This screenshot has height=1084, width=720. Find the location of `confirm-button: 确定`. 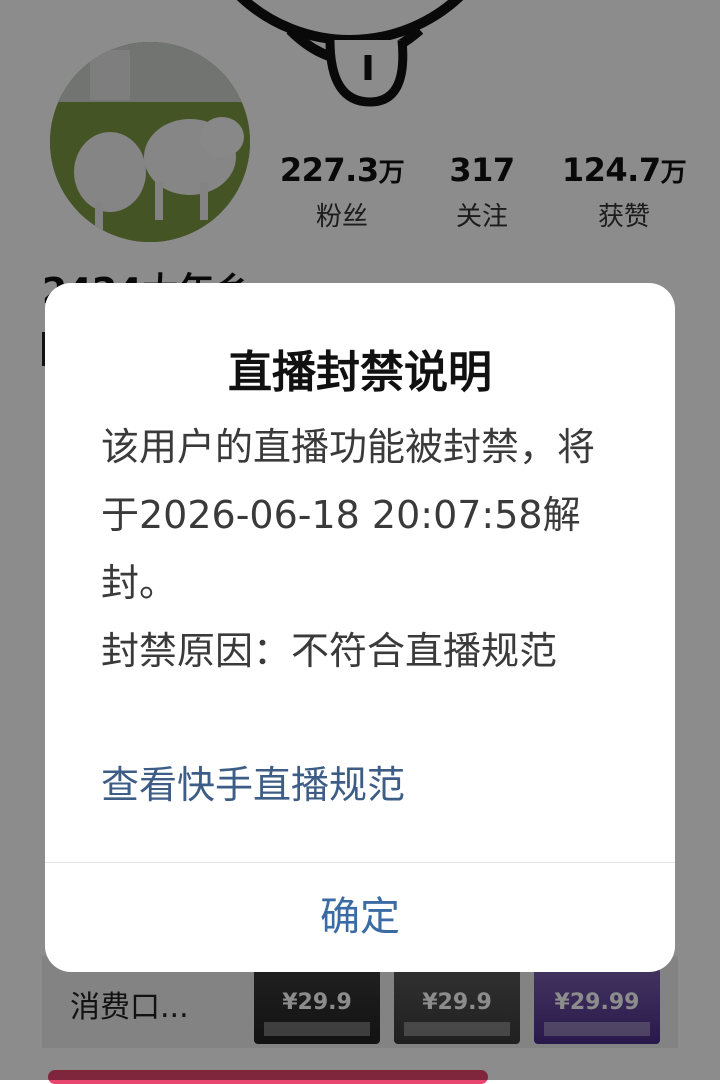

confirm-button: 确定 is located at coordinates (360, 917).